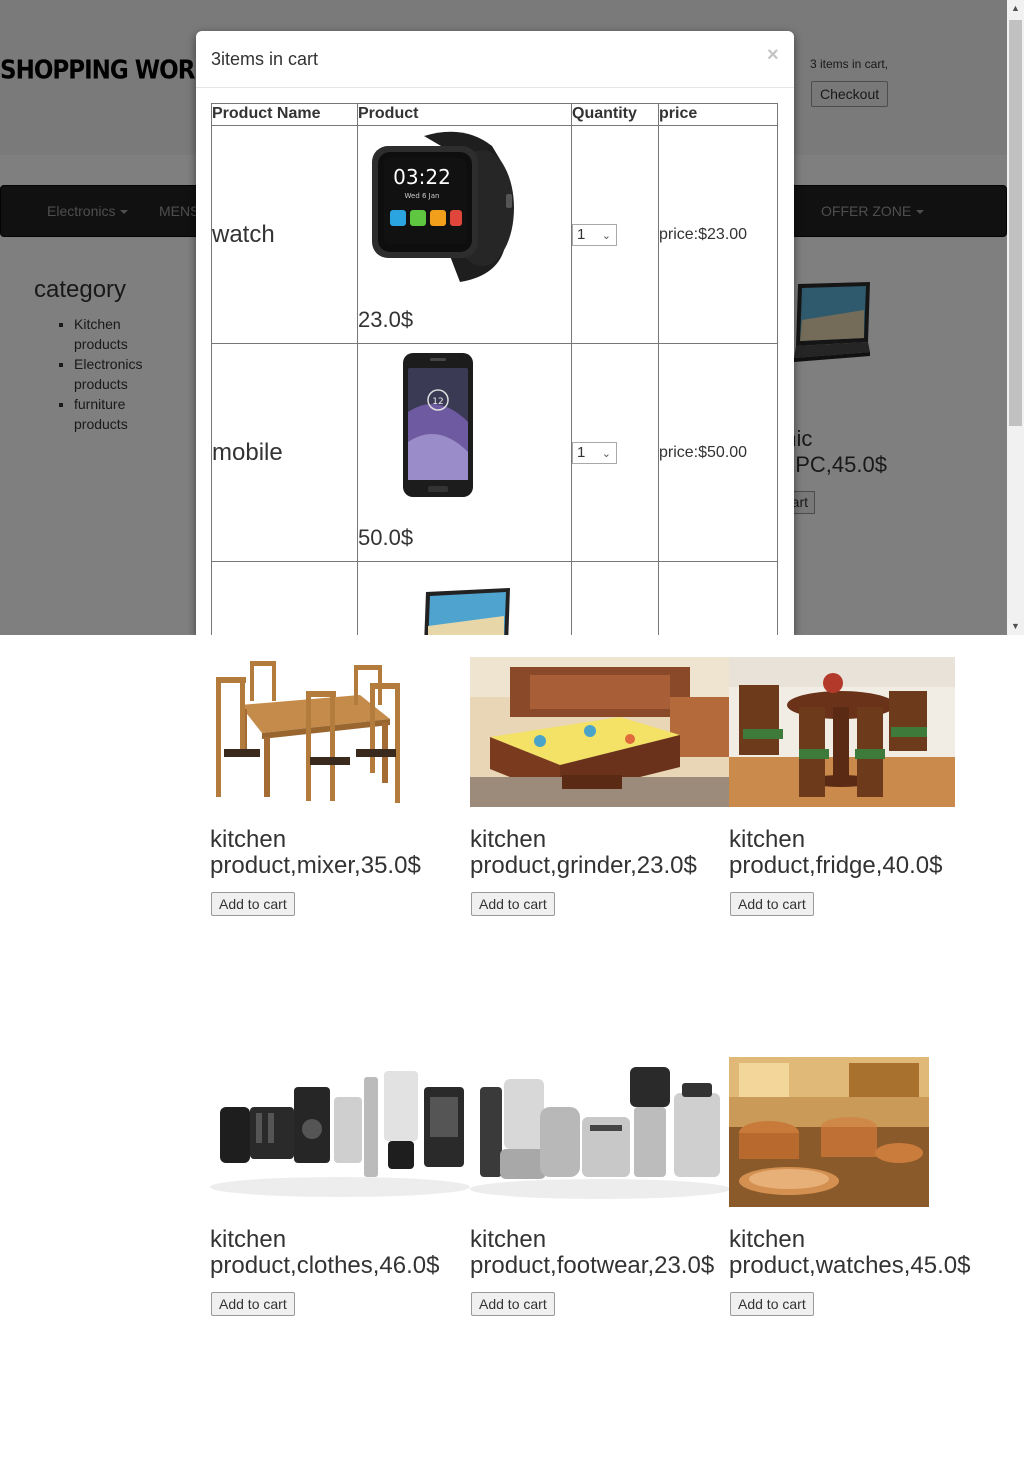 The height and width of the screenshot is (1457, 1024). I want to click on svg-text: Wed 6 Jan, so click(422, 196).